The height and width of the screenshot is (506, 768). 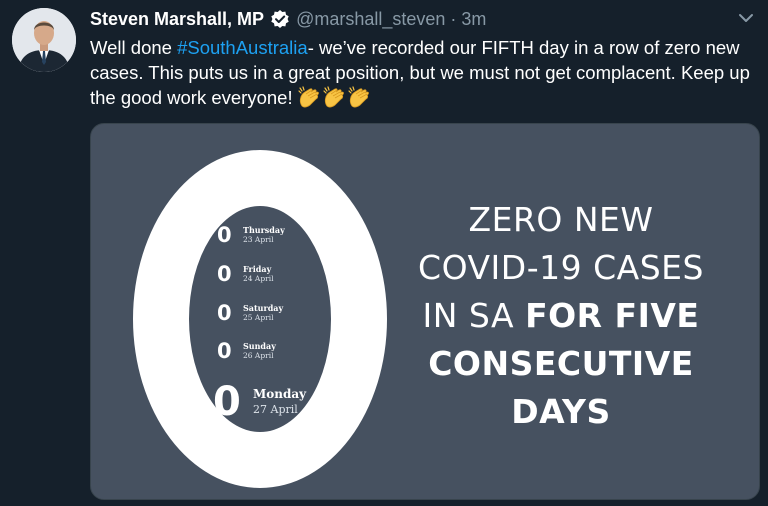 I want to click on day-row-thursday: 0 Thursday 23 April, so click(x=251, y=235).